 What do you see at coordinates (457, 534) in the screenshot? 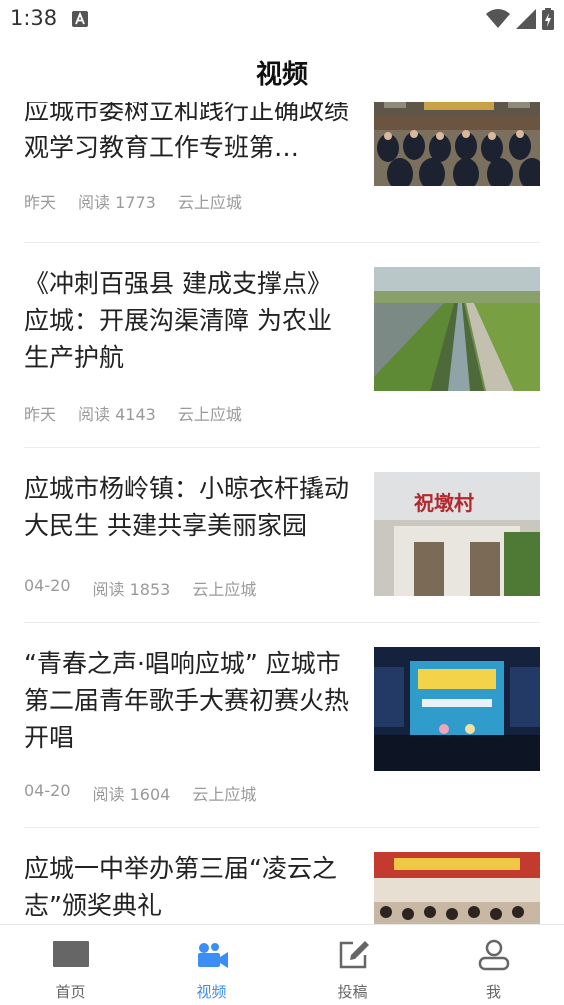
I see `article-thumbnail: 祝墩村` at bounding box center [457, 534].